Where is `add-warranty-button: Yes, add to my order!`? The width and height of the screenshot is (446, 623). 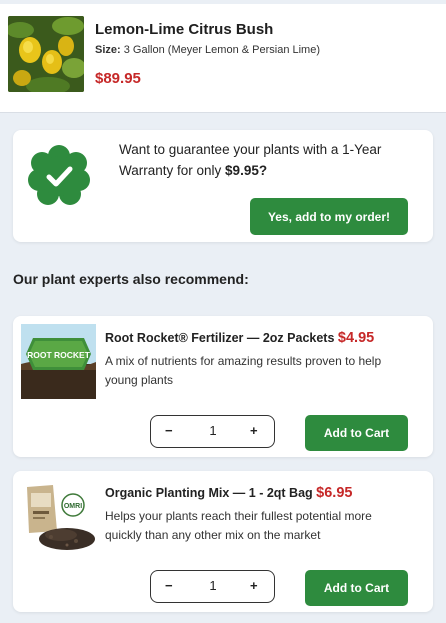
add-warranty-button: Yes, add to my order! is located at coordinates (329, 216).